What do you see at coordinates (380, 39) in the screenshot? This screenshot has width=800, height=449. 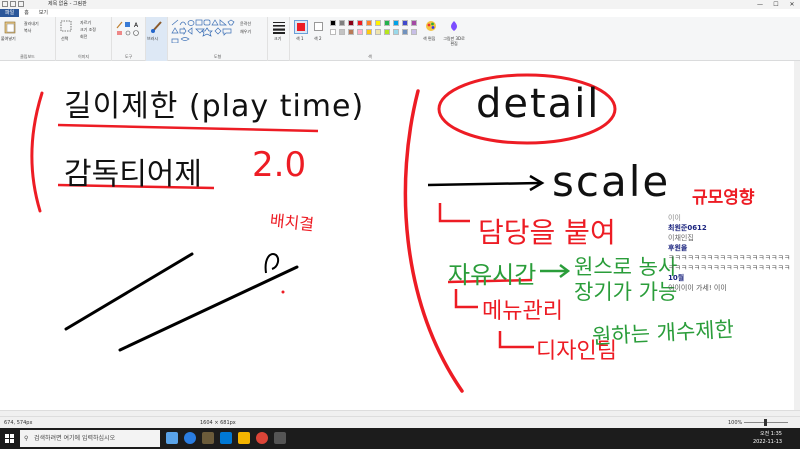 I see `colors-group: 색 1 색 2 색 편집 그림판 3D로 편집 색` at bounding box center [380, 39].